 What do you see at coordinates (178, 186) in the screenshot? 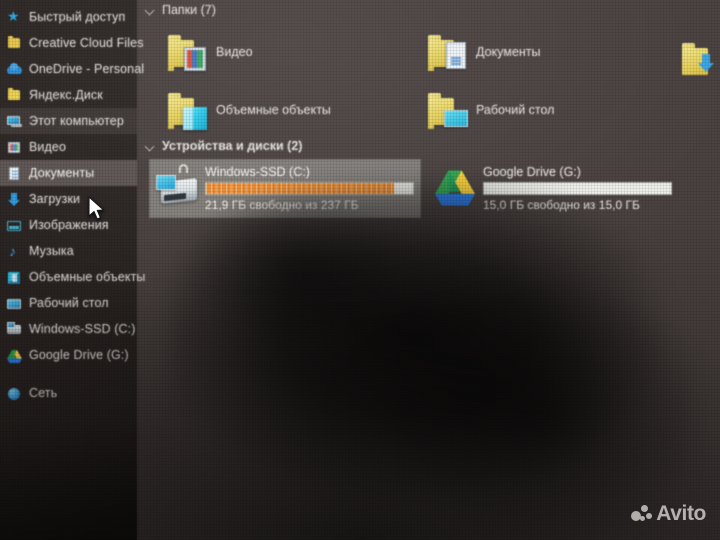
I see `hard-drive-bitlocker-icon` at bounding box center [178, 186].